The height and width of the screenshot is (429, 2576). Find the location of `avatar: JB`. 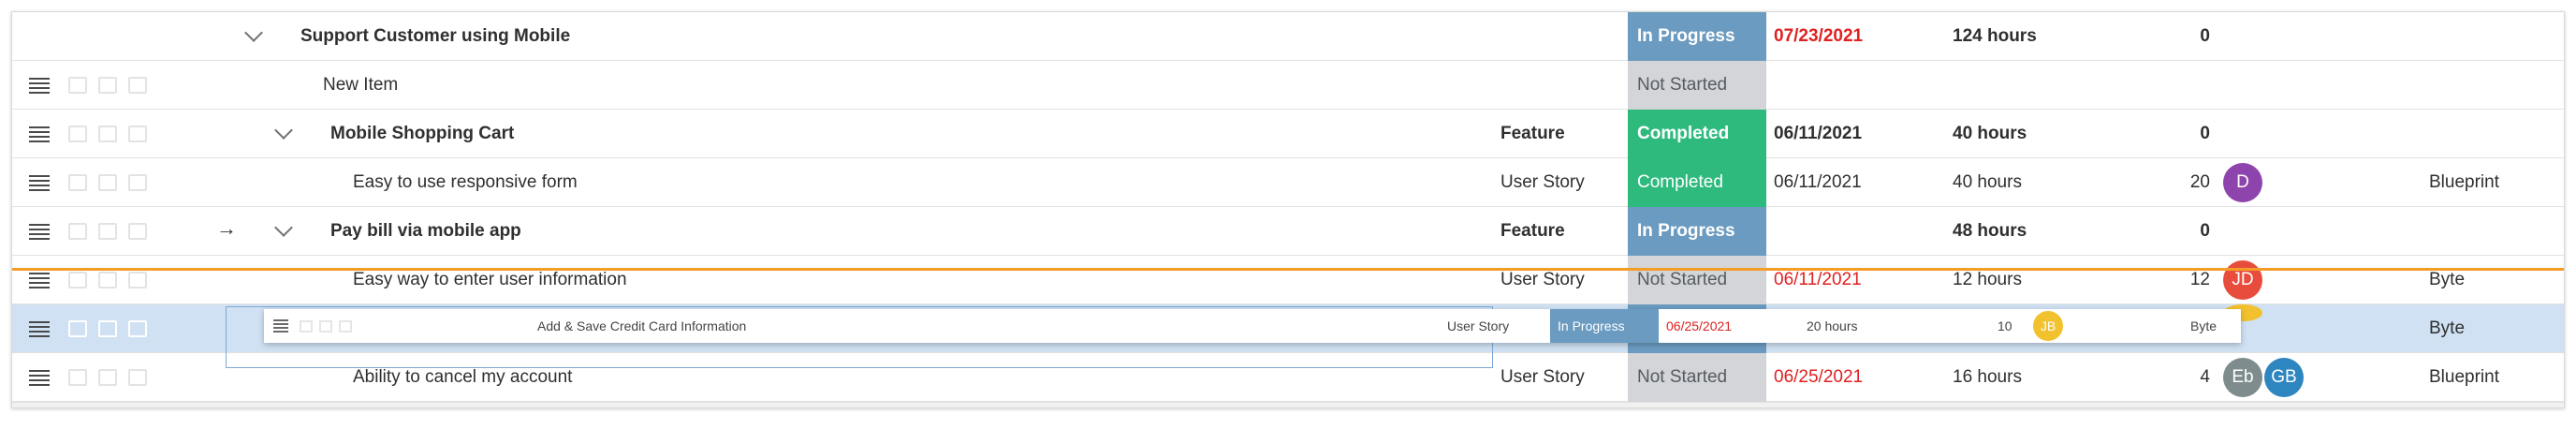

avatar: JB is located at coordinates (2048, 326).